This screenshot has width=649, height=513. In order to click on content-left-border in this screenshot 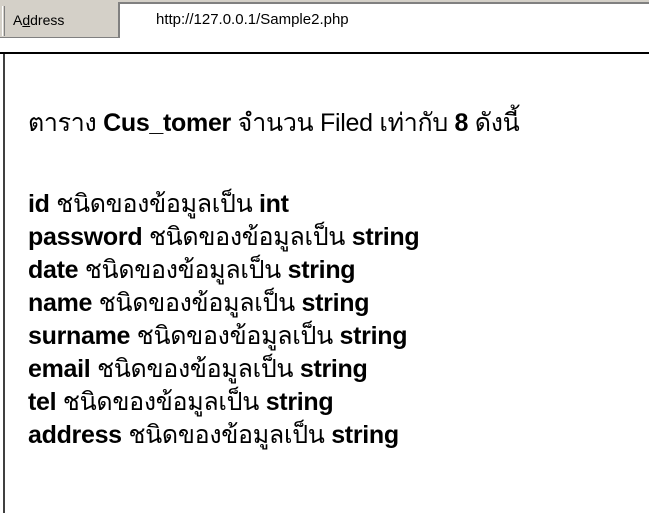, I will do `click(4, 283)`.